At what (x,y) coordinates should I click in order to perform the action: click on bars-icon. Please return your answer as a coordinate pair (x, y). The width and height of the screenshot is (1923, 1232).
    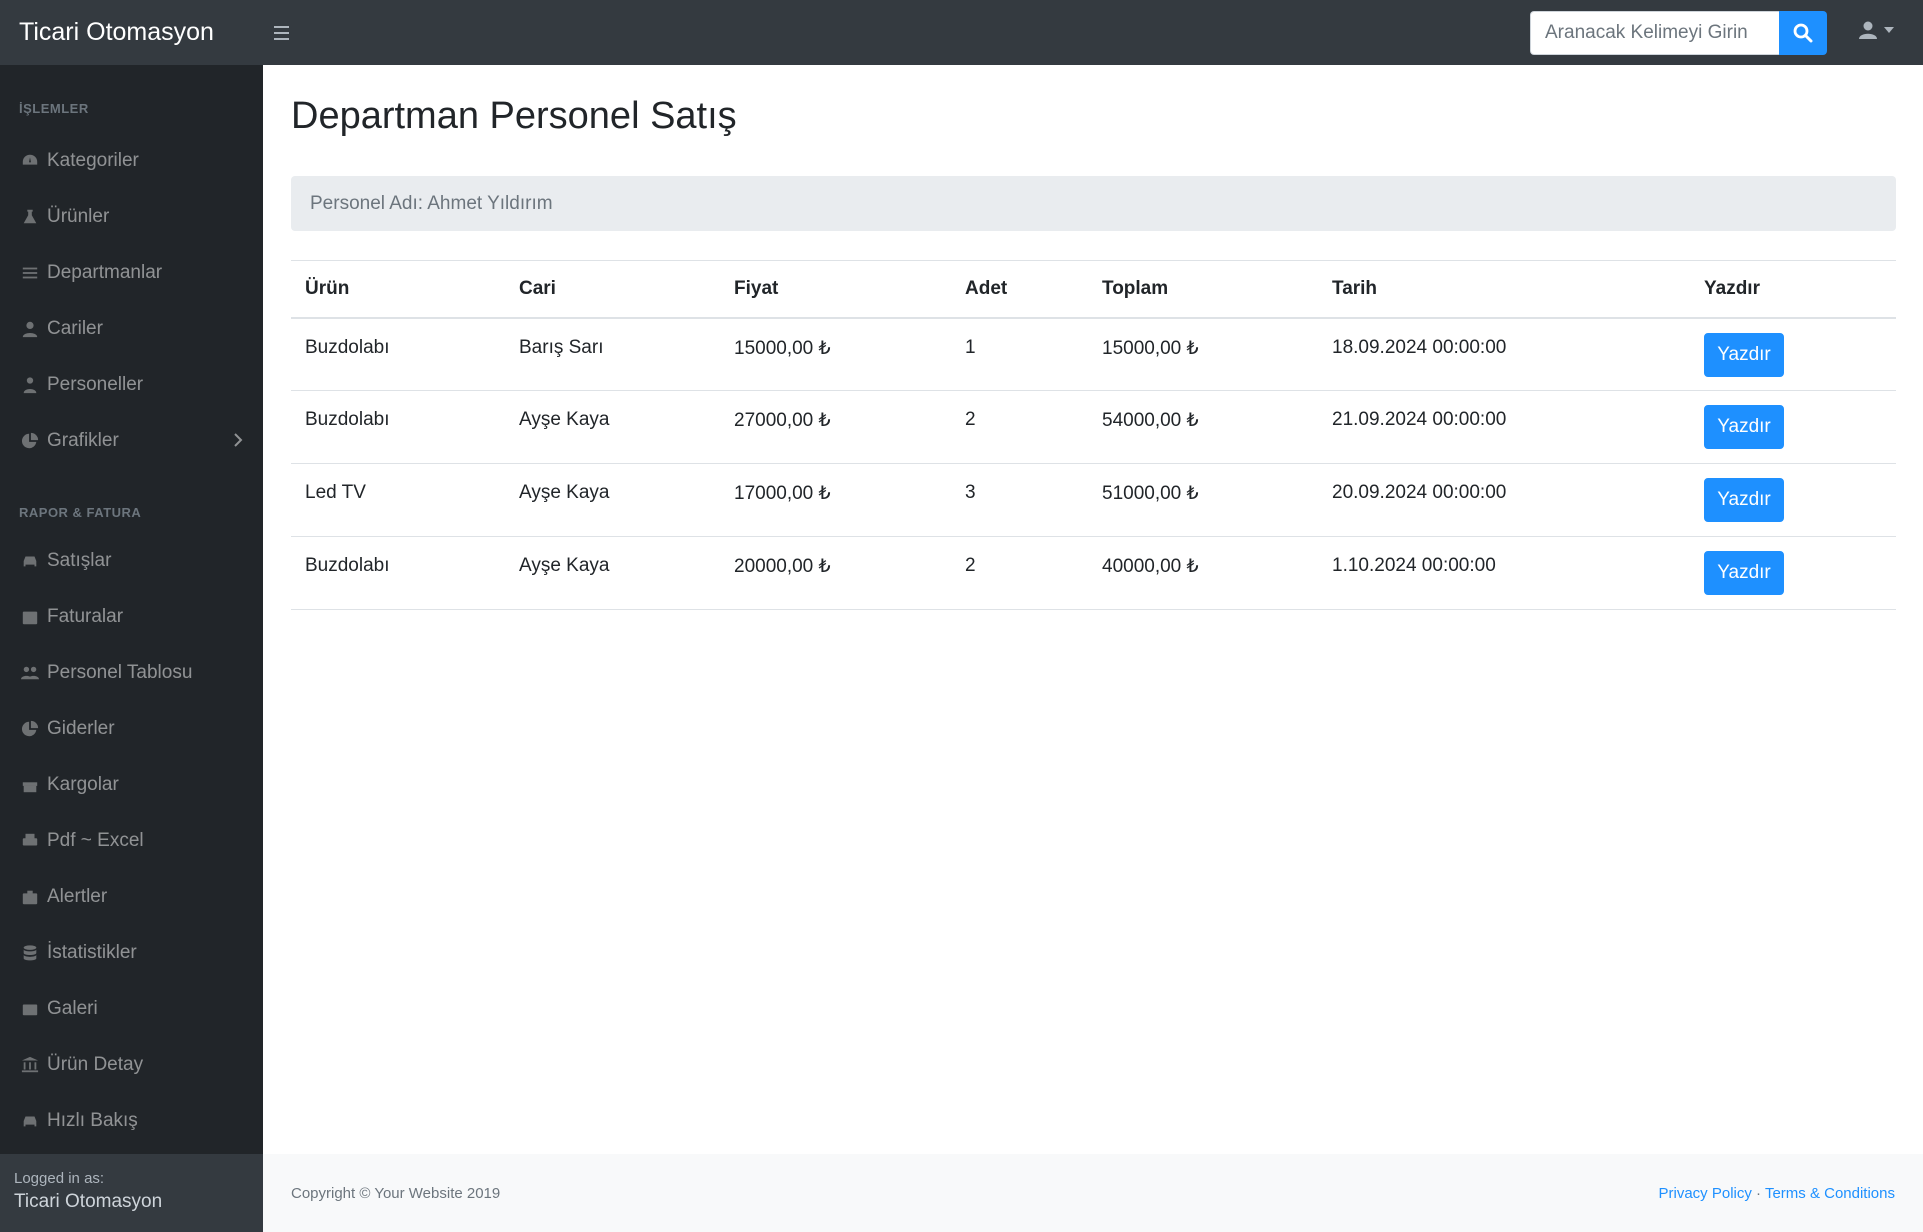
    Looking at the image, I should click on (30, 273).